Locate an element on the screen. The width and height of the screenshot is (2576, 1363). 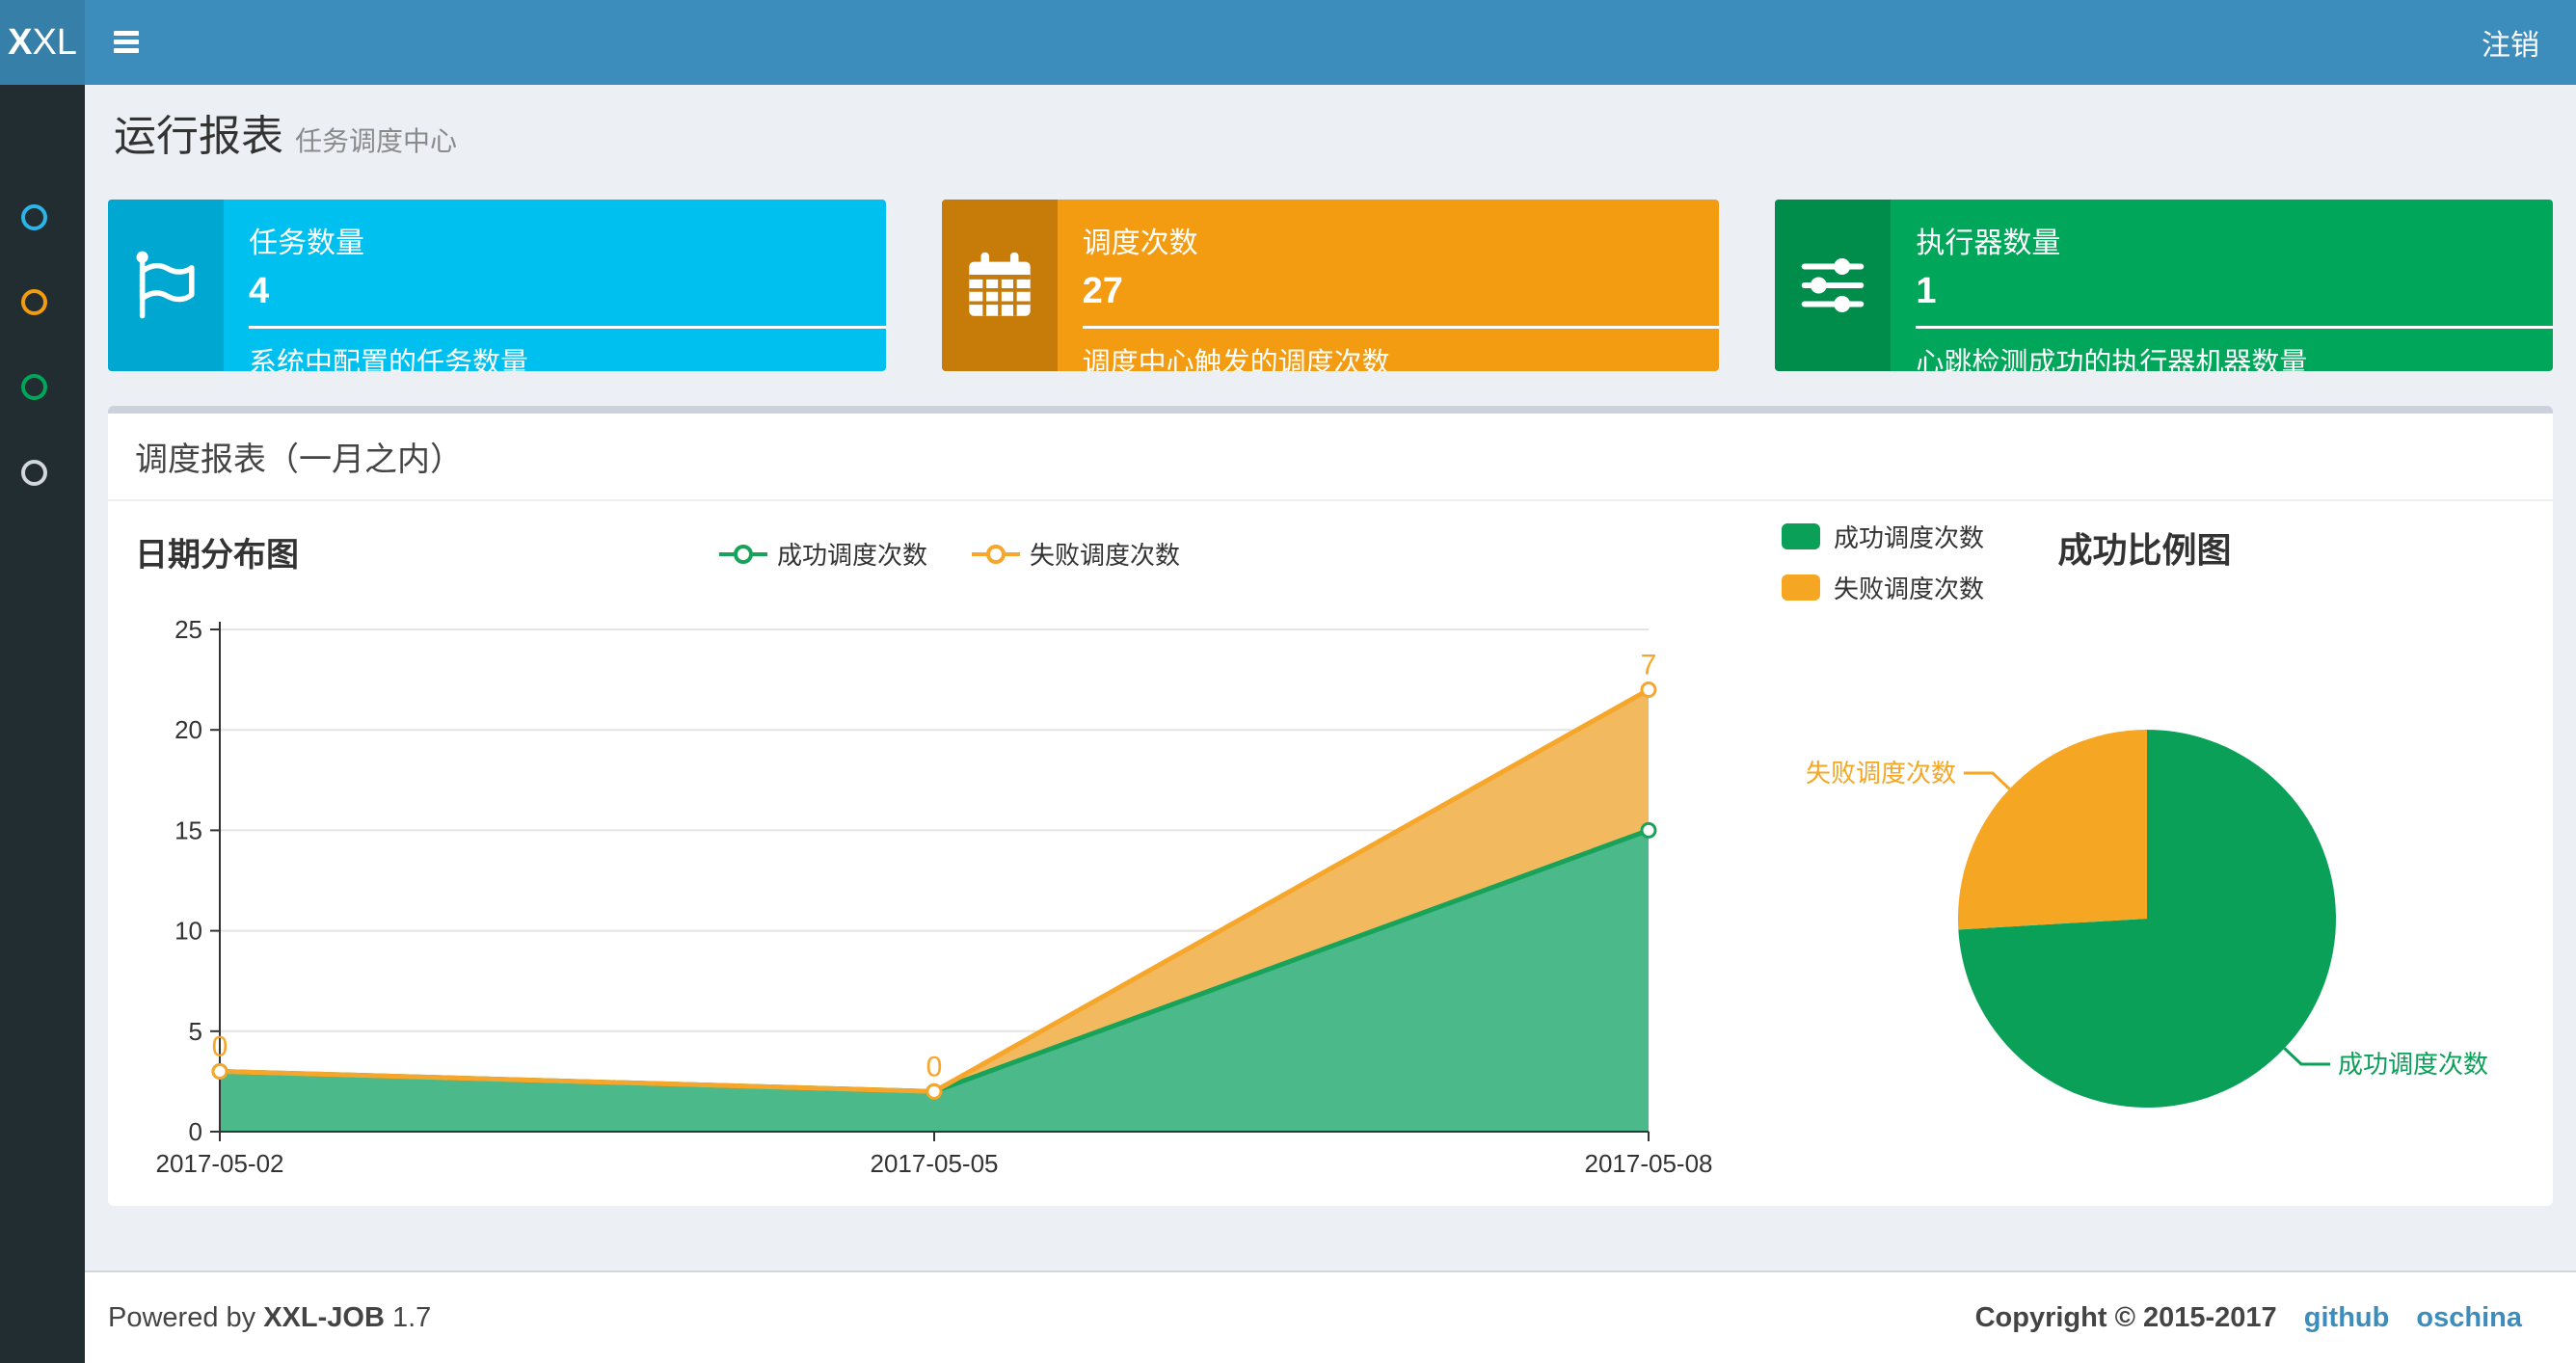
page-title-text: 运行报表 is located at coordinates (199, 136).